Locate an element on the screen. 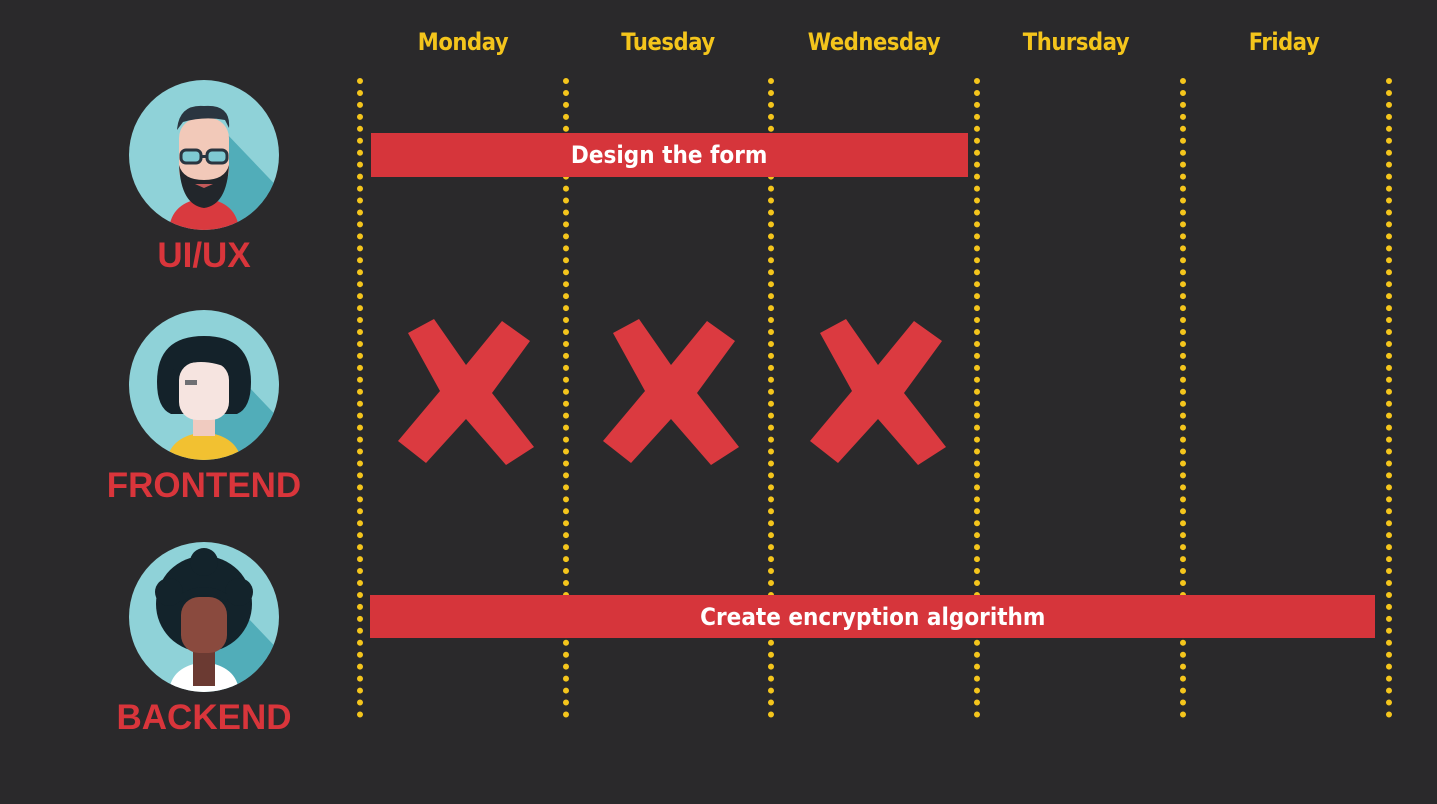 The height and width of the screenshot is (804, 1437). role-label-backend: BACKEND is located at coordinates (204, 717).